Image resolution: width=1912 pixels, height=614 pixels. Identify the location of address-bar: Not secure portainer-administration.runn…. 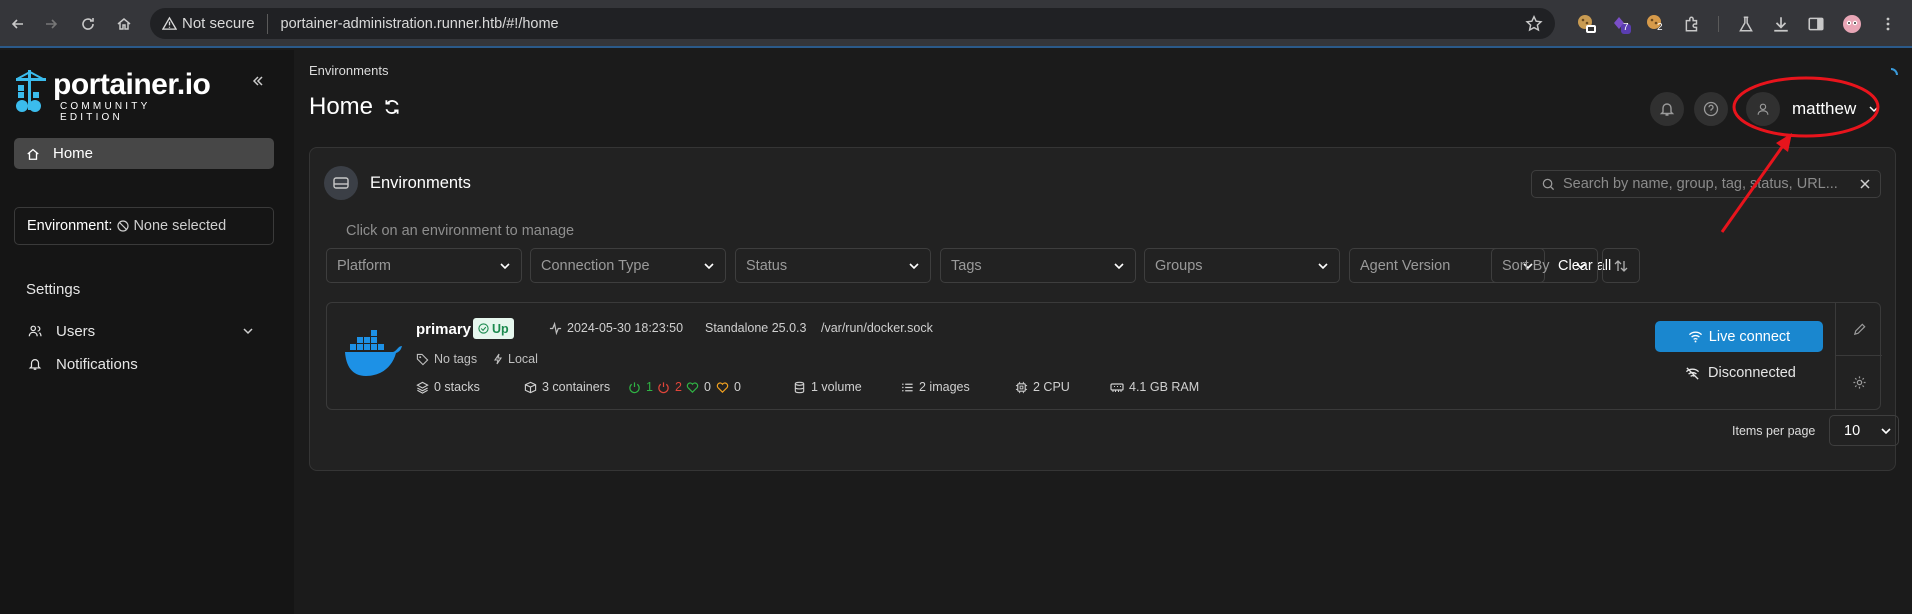
(852, 23).